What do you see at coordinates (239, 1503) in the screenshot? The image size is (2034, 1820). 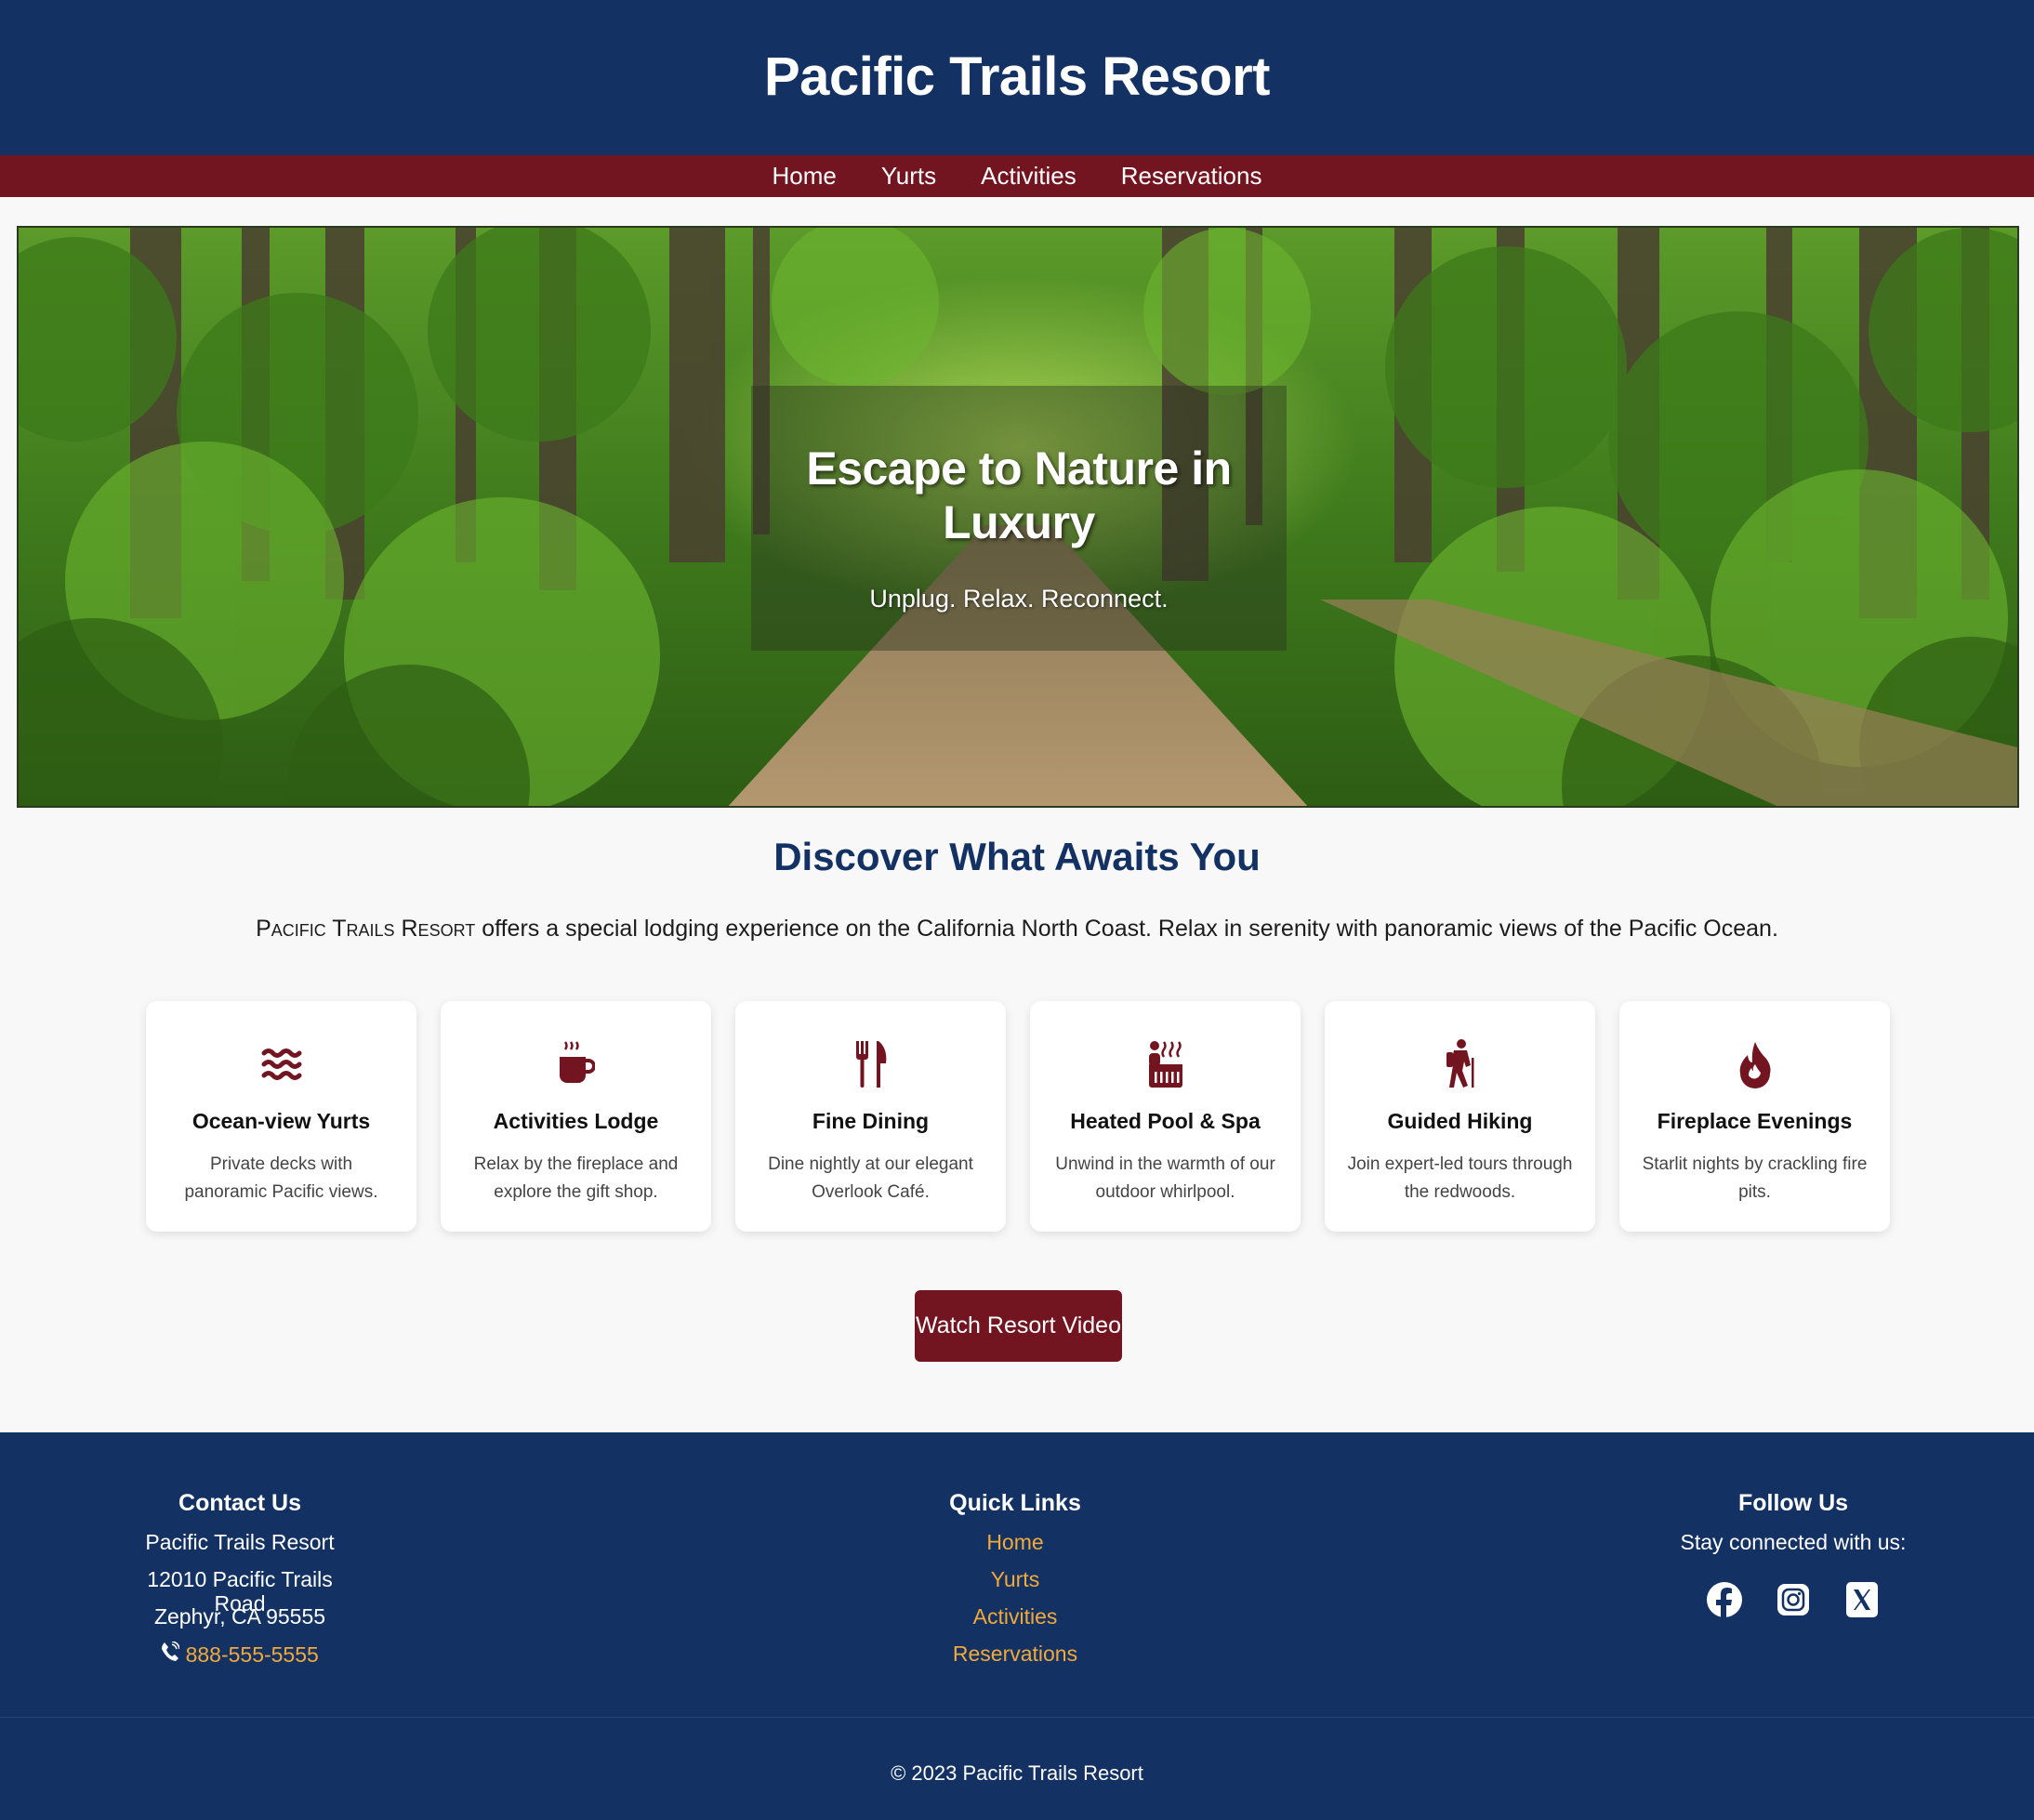 I see `contact-title: Contact Us` at bounding box center [239, 1503].